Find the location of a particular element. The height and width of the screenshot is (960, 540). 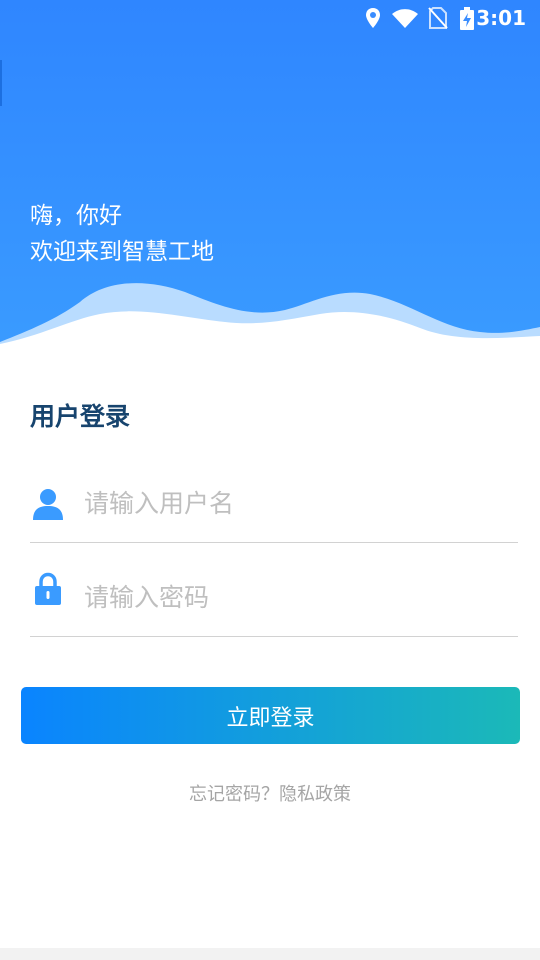

login-button: 立即登录 is located at coordinates (270, 715).